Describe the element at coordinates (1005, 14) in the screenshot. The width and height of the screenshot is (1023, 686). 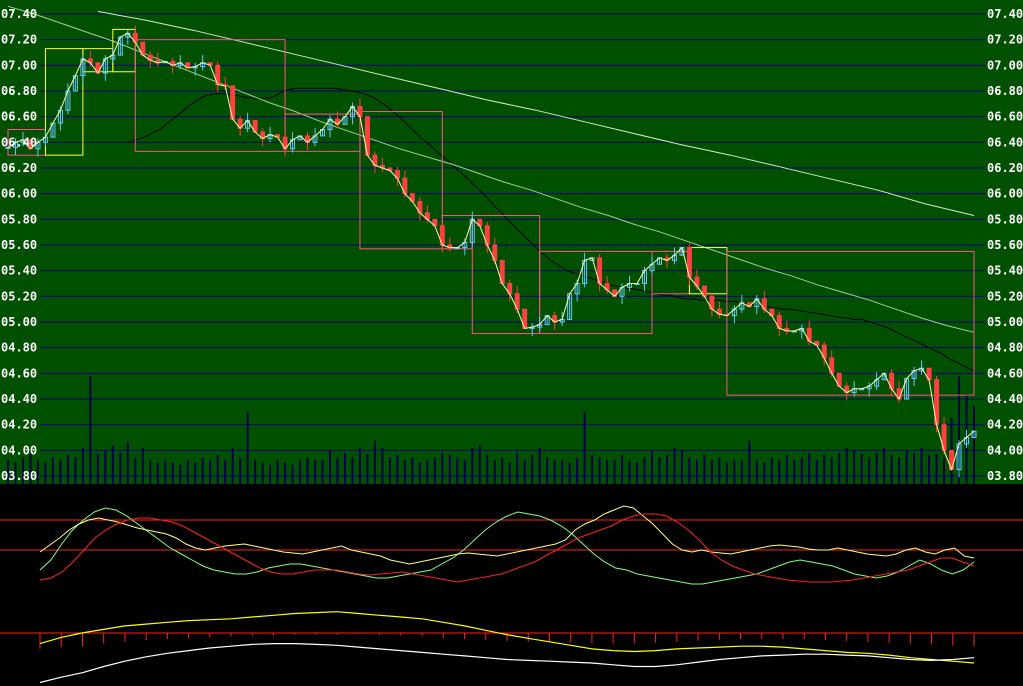
I see `right-tick-label: 07.40` at that location.